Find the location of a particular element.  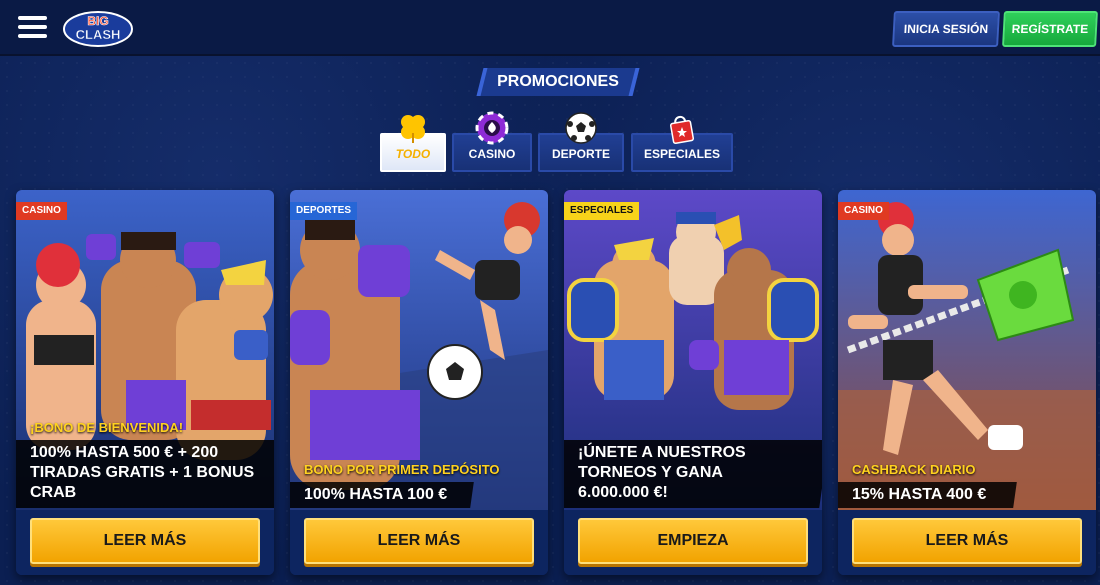

filter-tab-casino: CASINO is located at coordinates (492, 141).